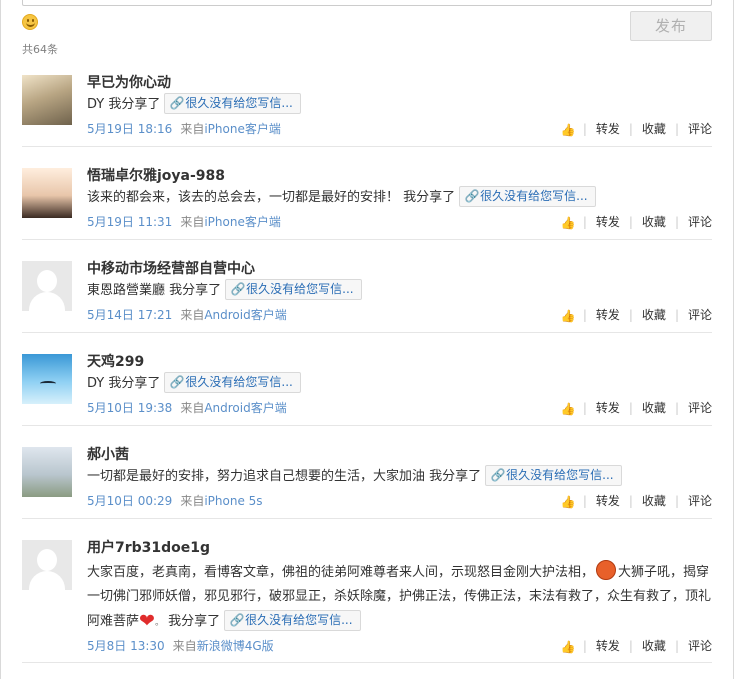  What do you see at coordinates (156, 175) in the screenshot?
I see `user-name-link: 悟瑞卓尔雅joya-988` at bounding box center [156, 175].